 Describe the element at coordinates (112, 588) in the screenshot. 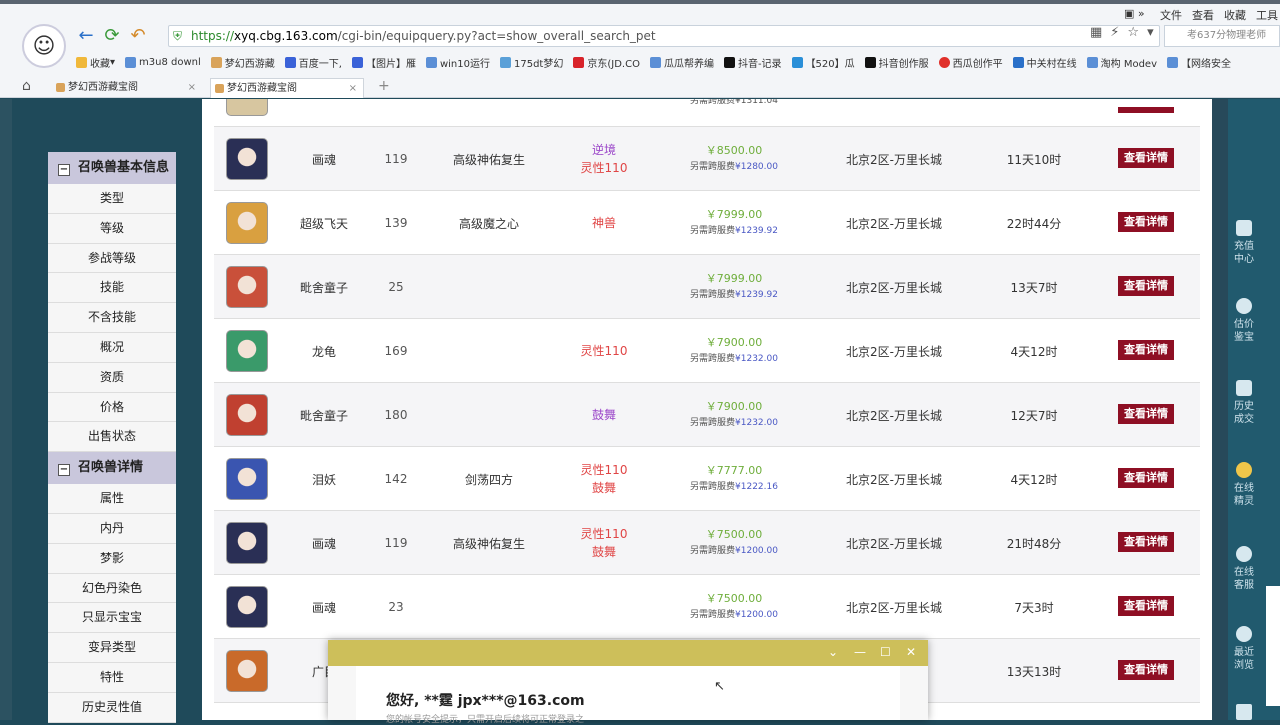

I see `filter-color-dye: 幻色丹染色` at that location.